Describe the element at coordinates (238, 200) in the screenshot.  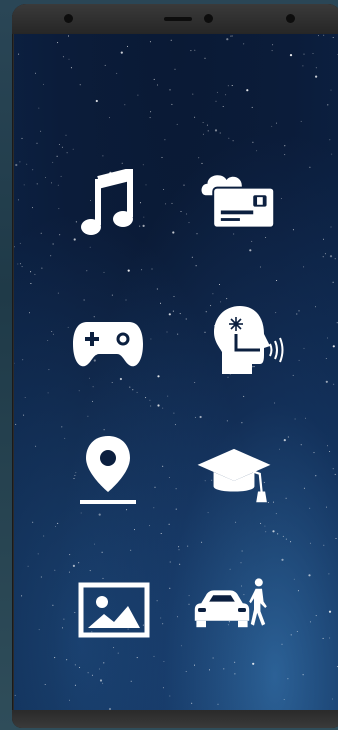
I see `cloud-card-icon` at that location.